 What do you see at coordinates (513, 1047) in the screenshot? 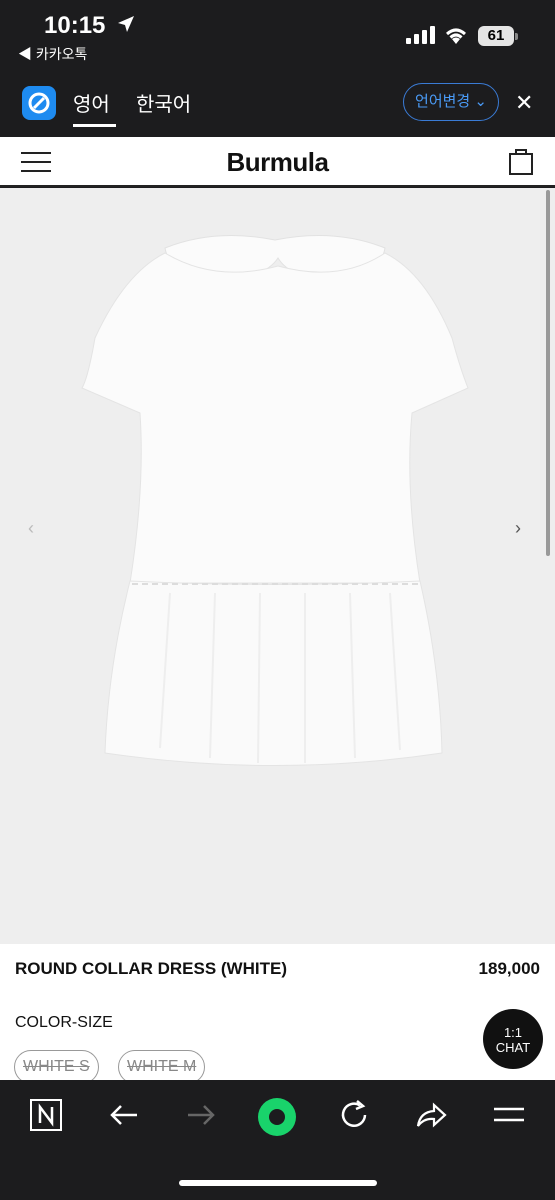
I see `chat-label-line2: CHAT` at bounding box center [513, 1047].